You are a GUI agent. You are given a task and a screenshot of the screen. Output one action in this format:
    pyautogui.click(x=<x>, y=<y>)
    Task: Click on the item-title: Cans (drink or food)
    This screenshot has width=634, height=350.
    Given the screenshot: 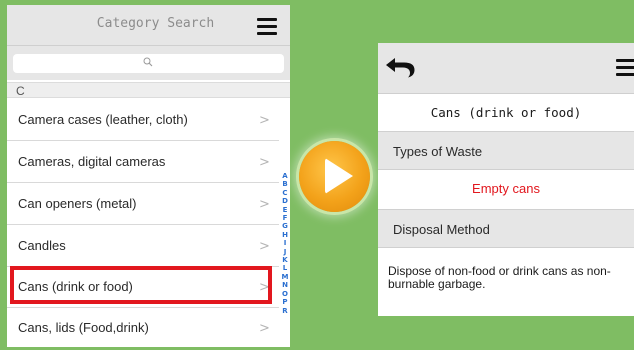 What is the action you would take?
    pyautogui.click(x=506, y=112)
    